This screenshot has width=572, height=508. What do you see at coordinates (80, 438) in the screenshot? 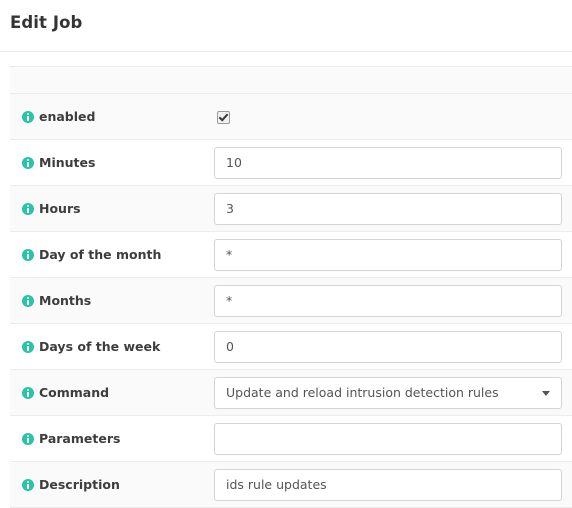
I see `field-label-text: Parameters` at bounding box center [80, 438].